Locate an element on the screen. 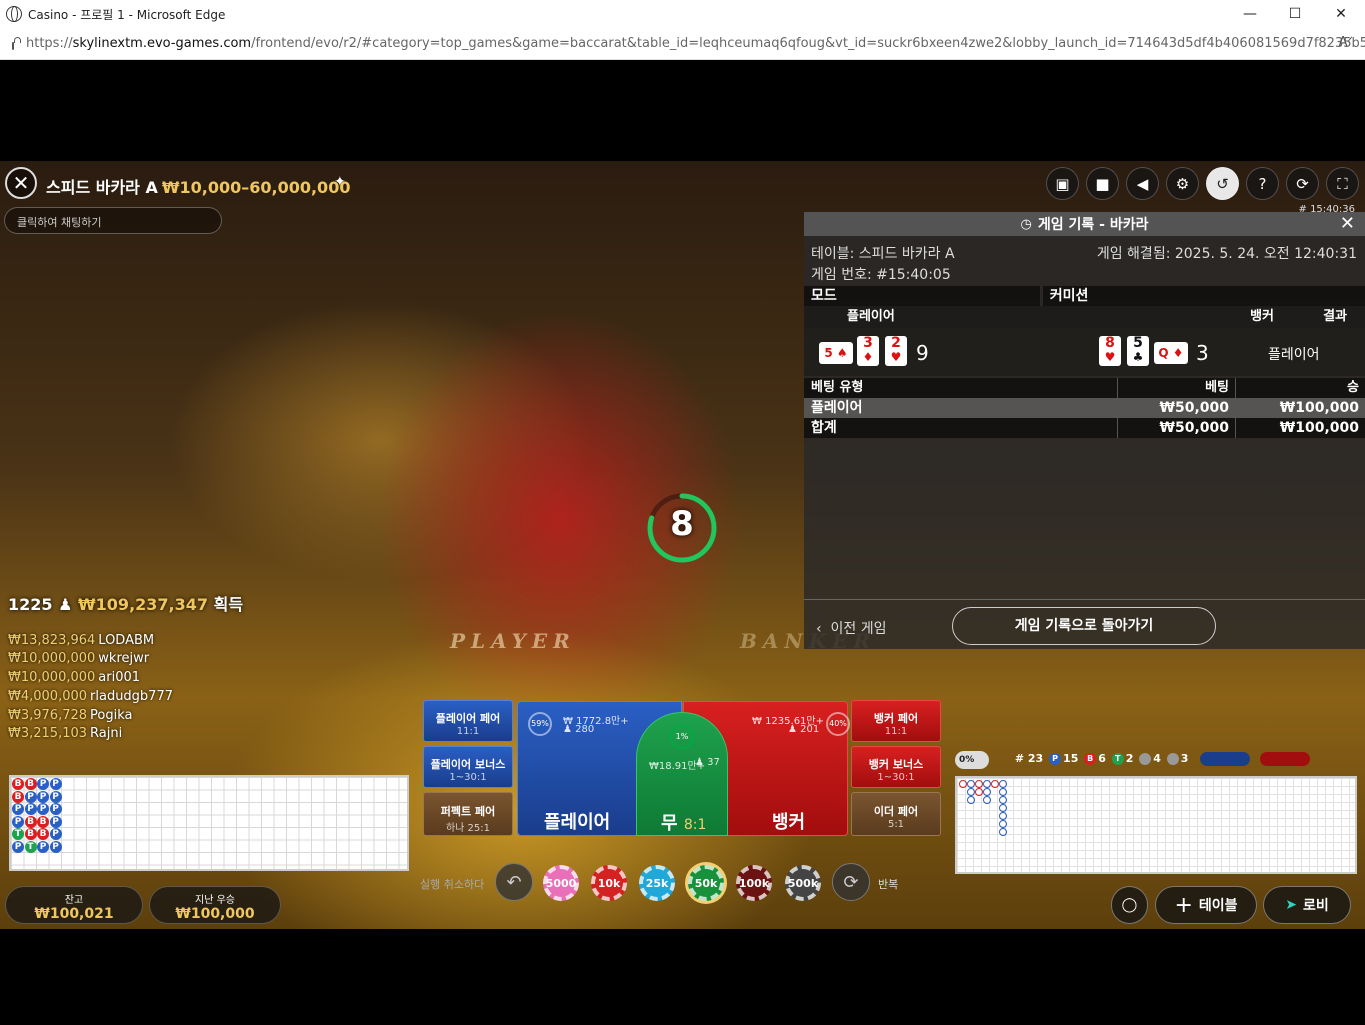  window-title: Casino - 프로필 1 - Microsoft Edge is located at coordinates (127, 14).